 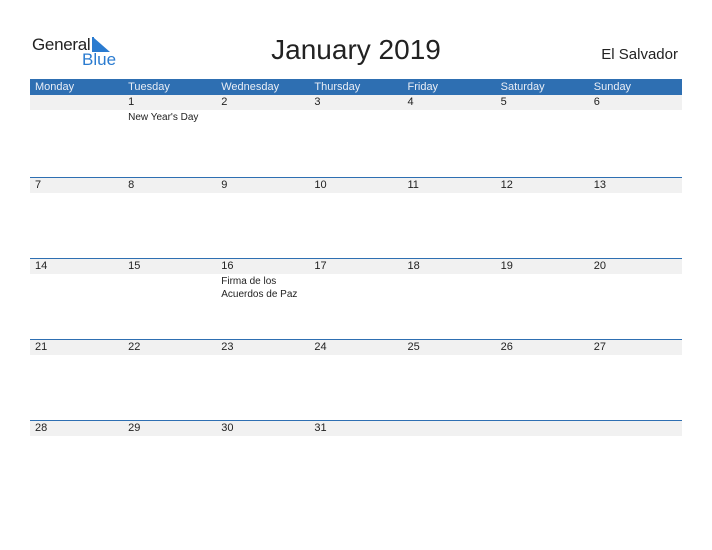 I want to click on day-number: 13, so click(x=599, y=185).